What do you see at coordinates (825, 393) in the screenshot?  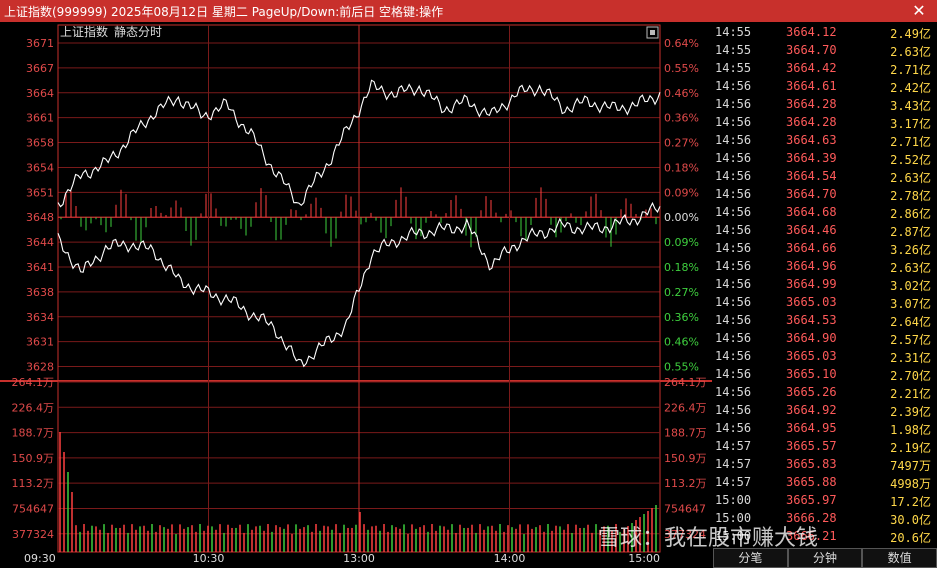 I see `tick-row: 14:56 3665.26 2.21亿` at bounding box center [825, 393].